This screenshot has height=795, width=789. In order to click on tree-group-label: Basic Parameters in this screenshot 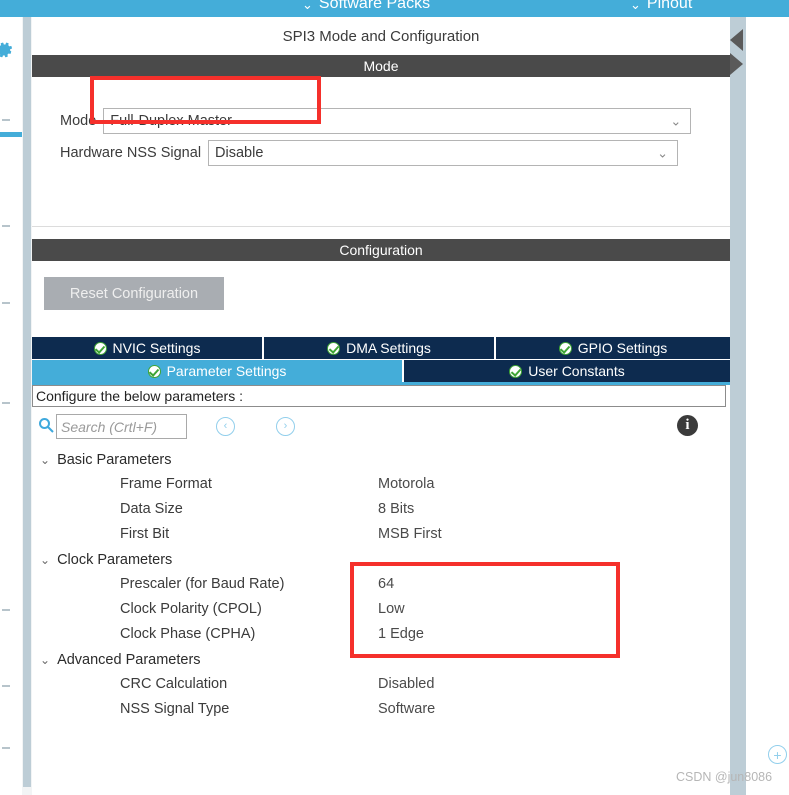, I will do `click(114, 459)`.